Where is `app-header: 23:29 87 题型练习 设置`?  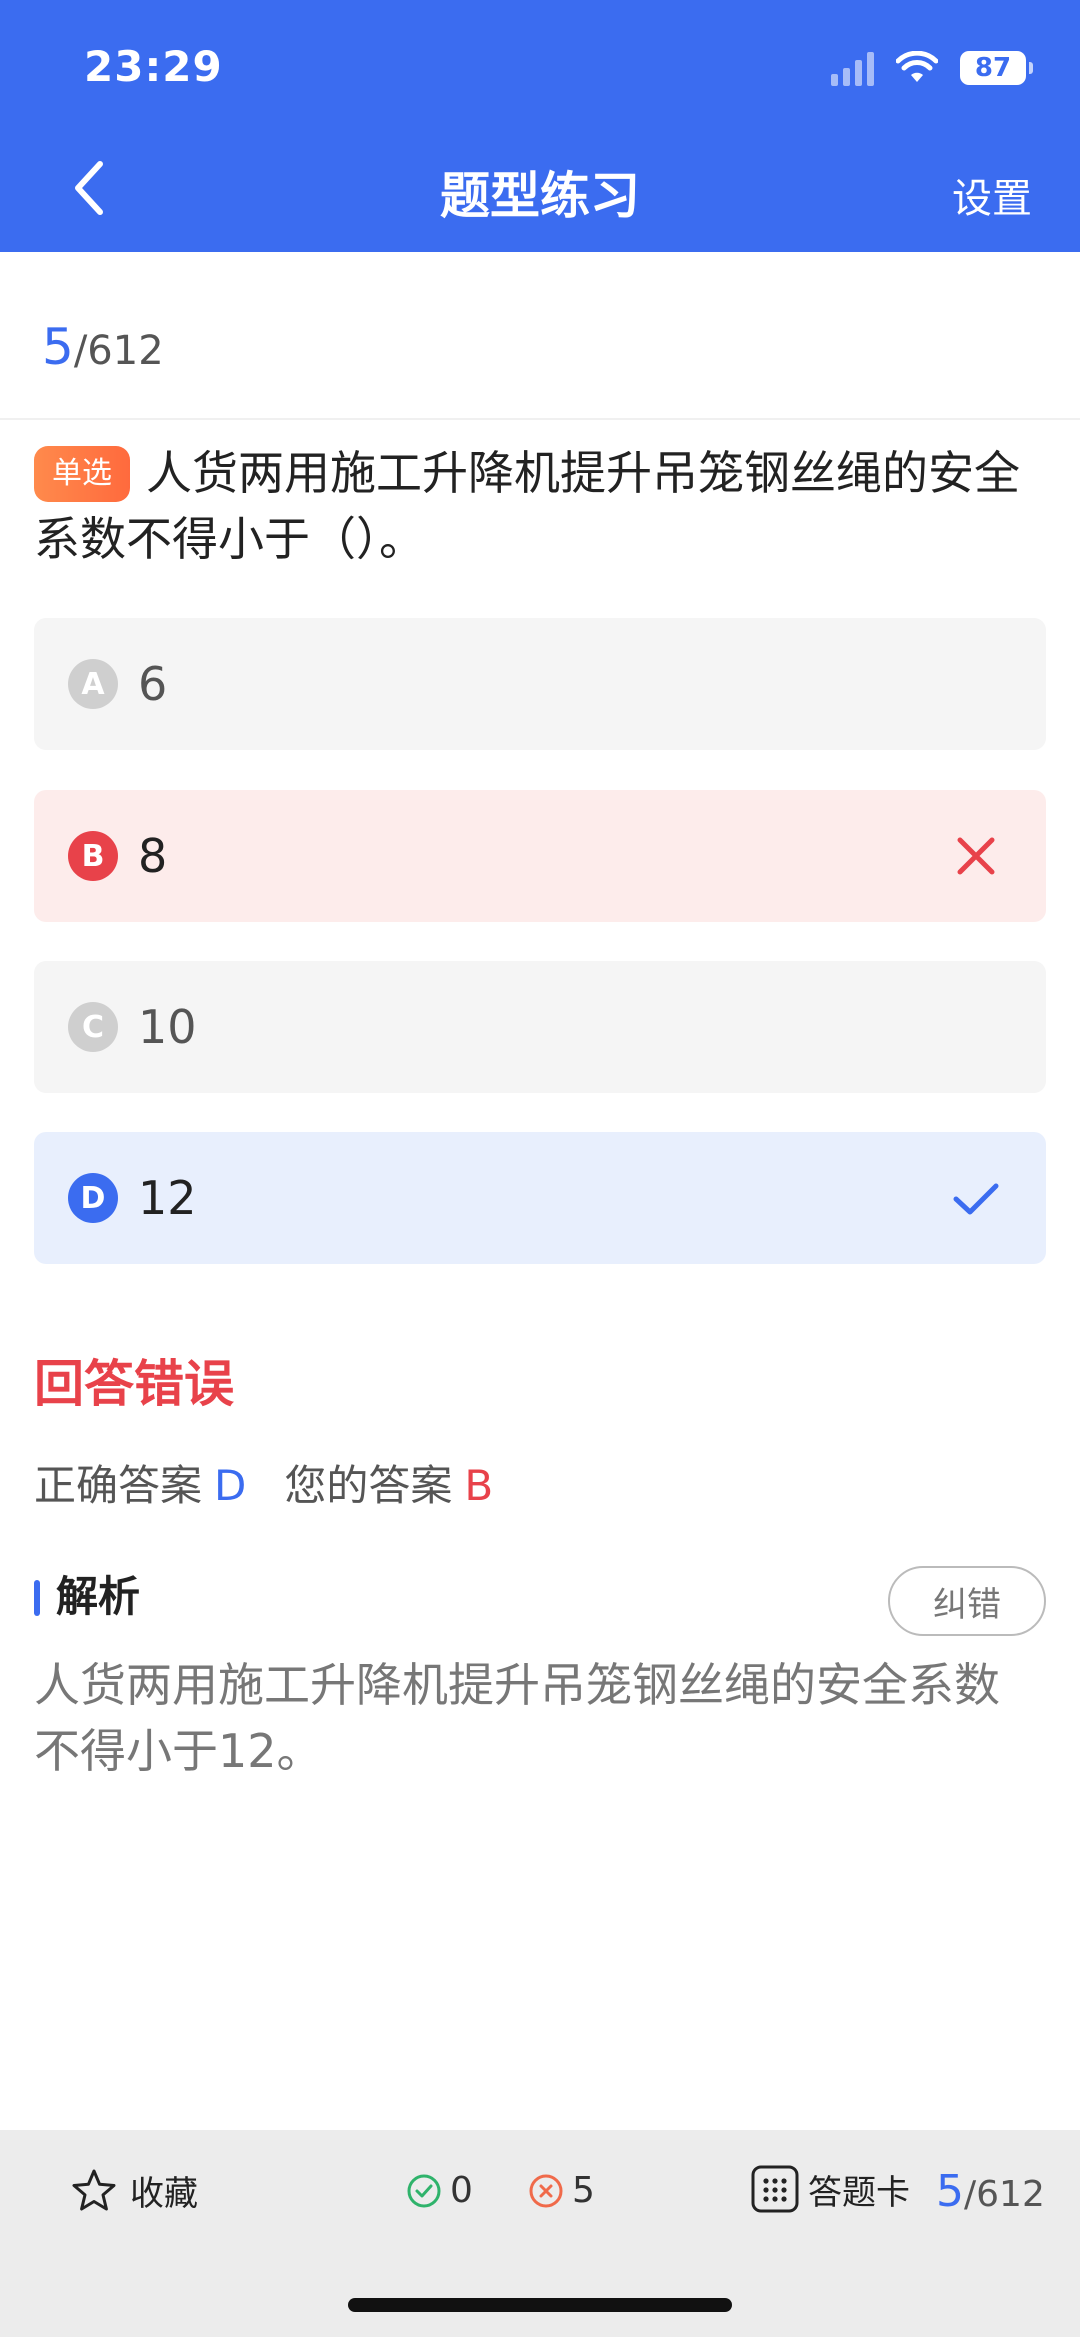
app-header: 23:29 87 题型练习 设置 is located at coordinates (540, 126).